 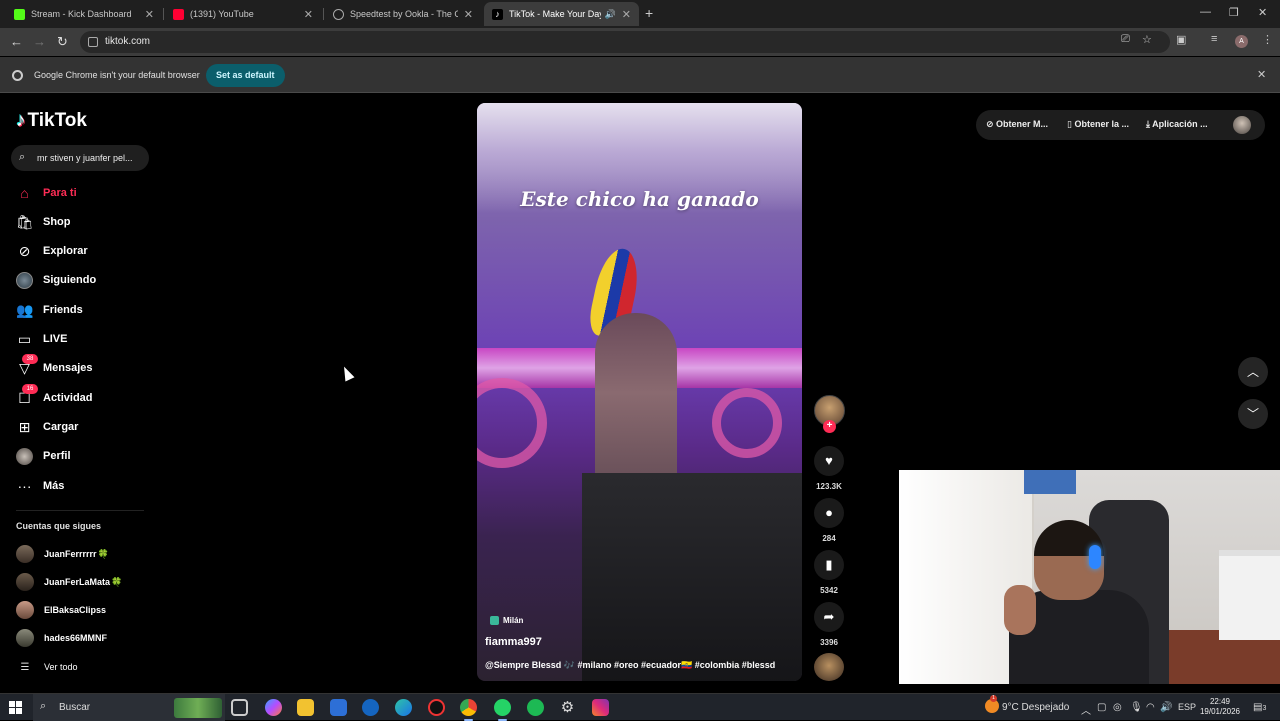 I want to click on nav-label: LIVE, so click(x=55, y=339).